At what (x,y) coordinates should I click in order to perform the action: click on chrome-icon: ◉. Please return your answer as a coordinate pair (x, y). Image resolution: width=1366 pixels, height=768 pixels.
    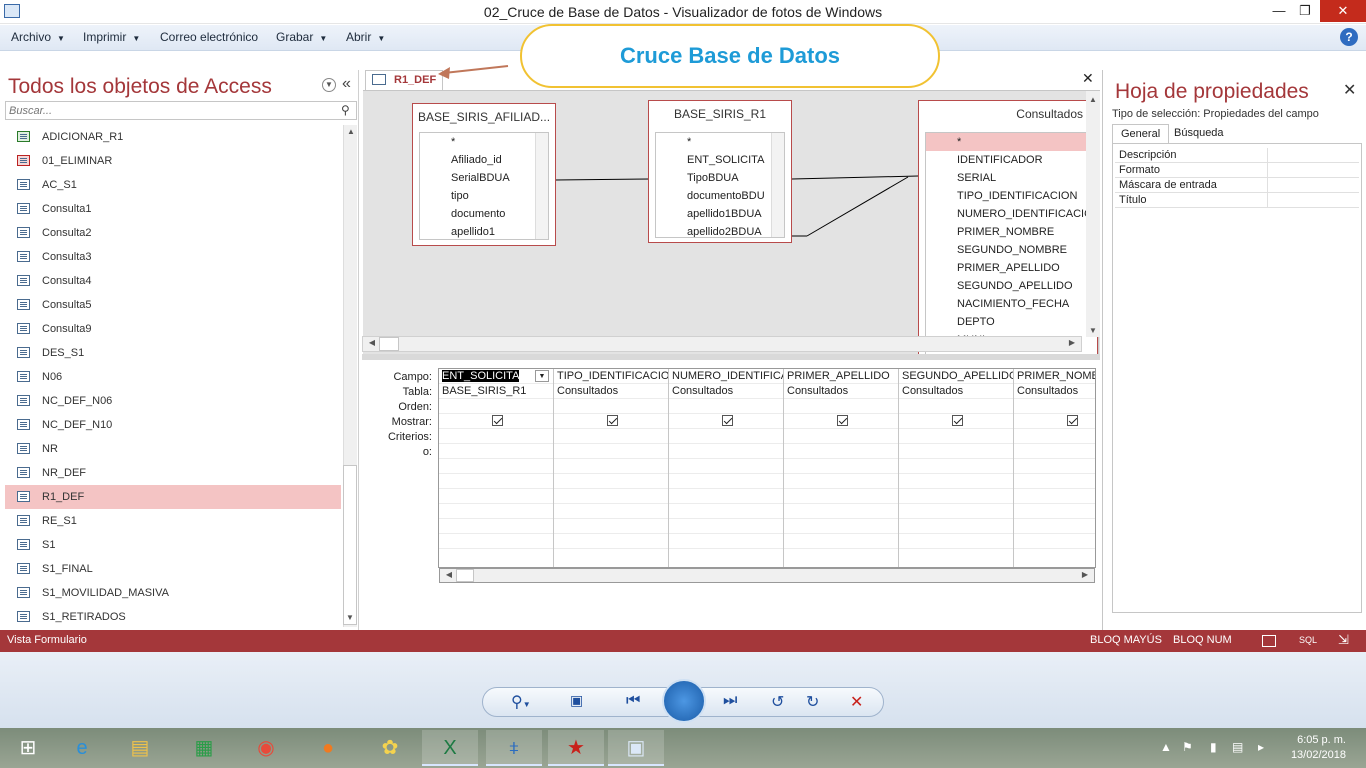
    Looking at the image, I should click on (266, 748).